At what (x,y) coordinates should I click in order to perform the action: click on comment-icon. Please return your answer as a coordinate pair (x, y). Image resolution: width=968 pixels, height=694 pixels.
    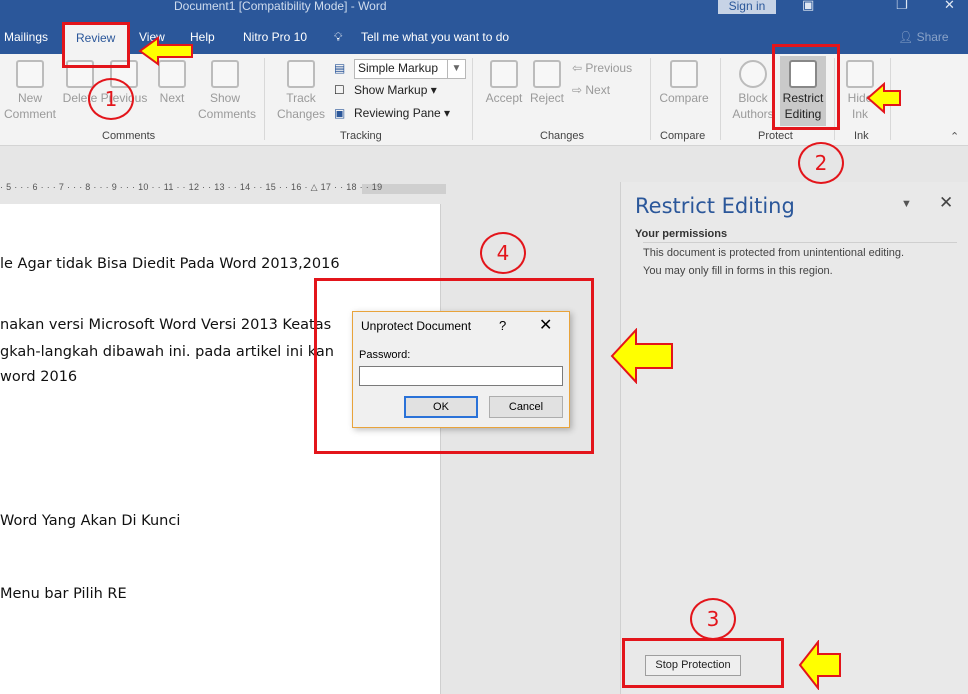
    Looking at the image, I should click on (30, 74).